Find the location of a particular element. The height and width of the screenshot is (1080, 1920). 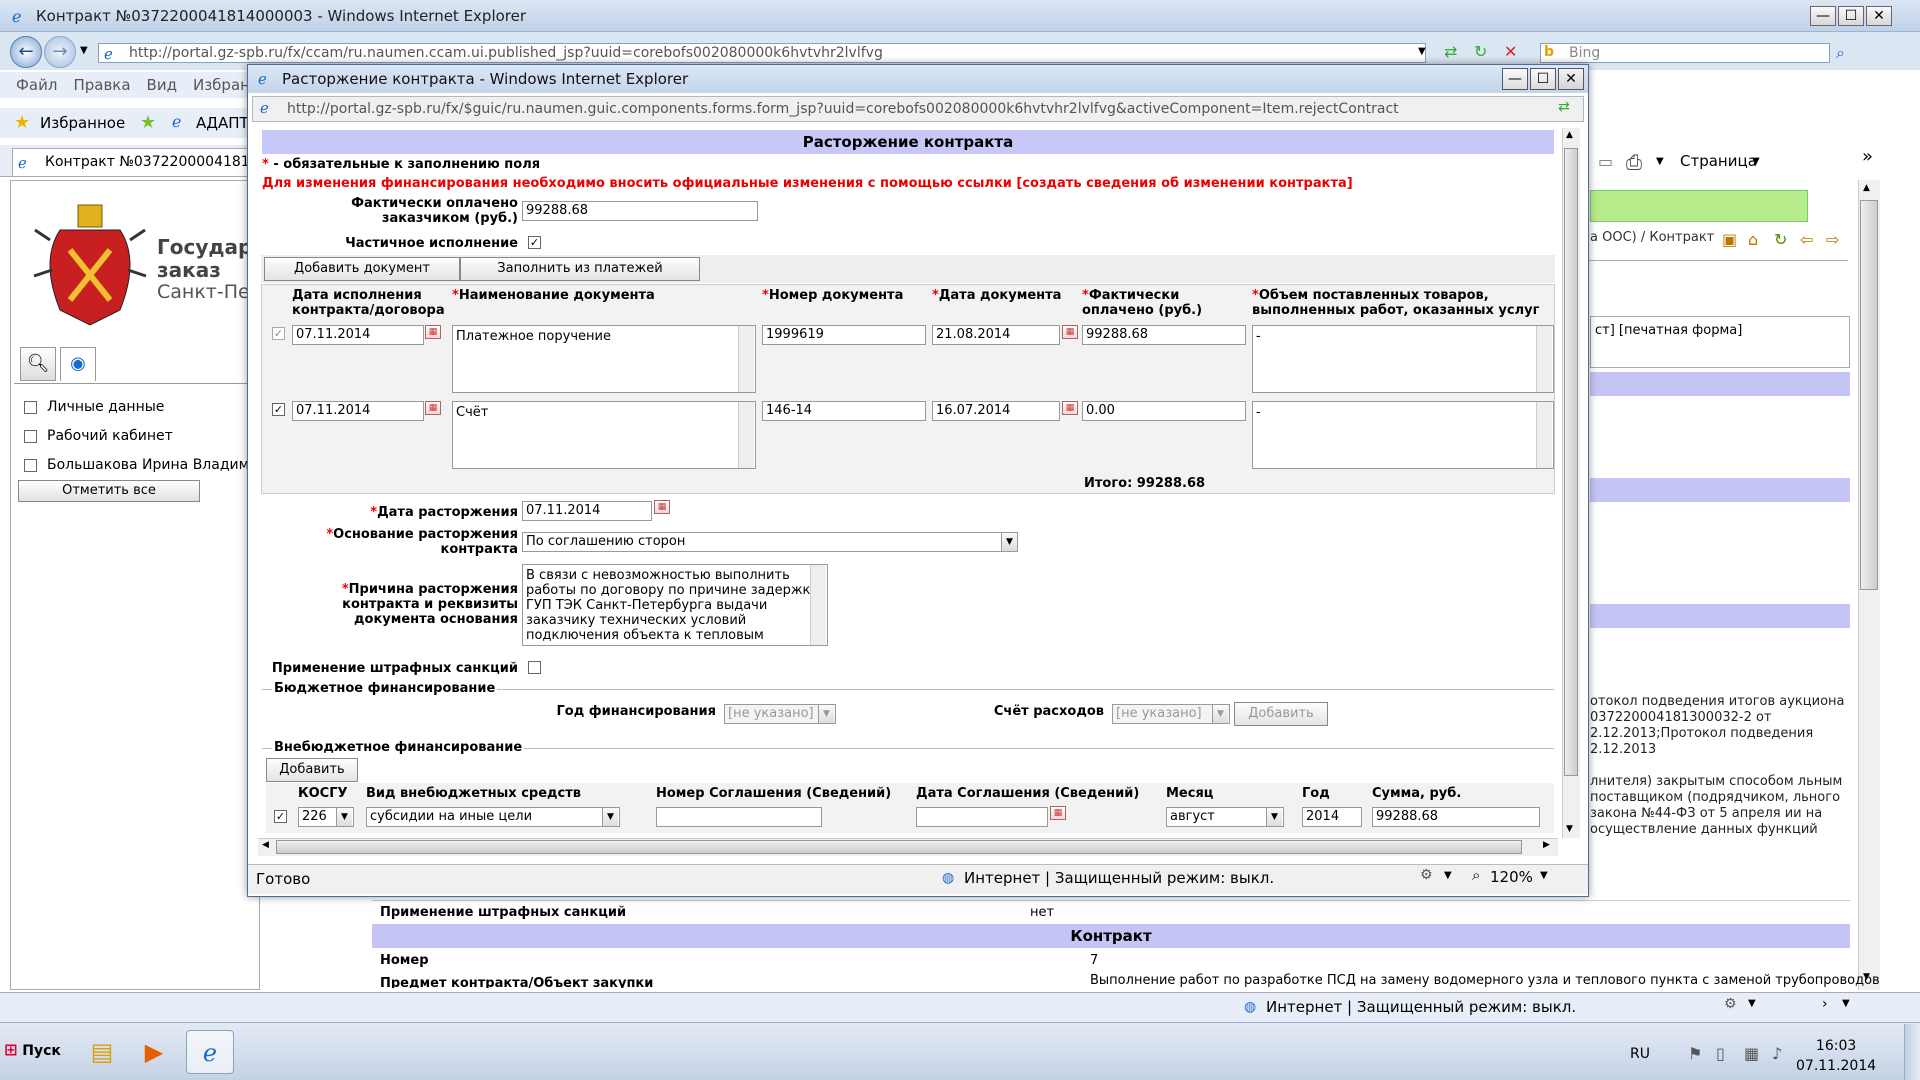

show-desktop-button is located at coordinates (1912, 1052).